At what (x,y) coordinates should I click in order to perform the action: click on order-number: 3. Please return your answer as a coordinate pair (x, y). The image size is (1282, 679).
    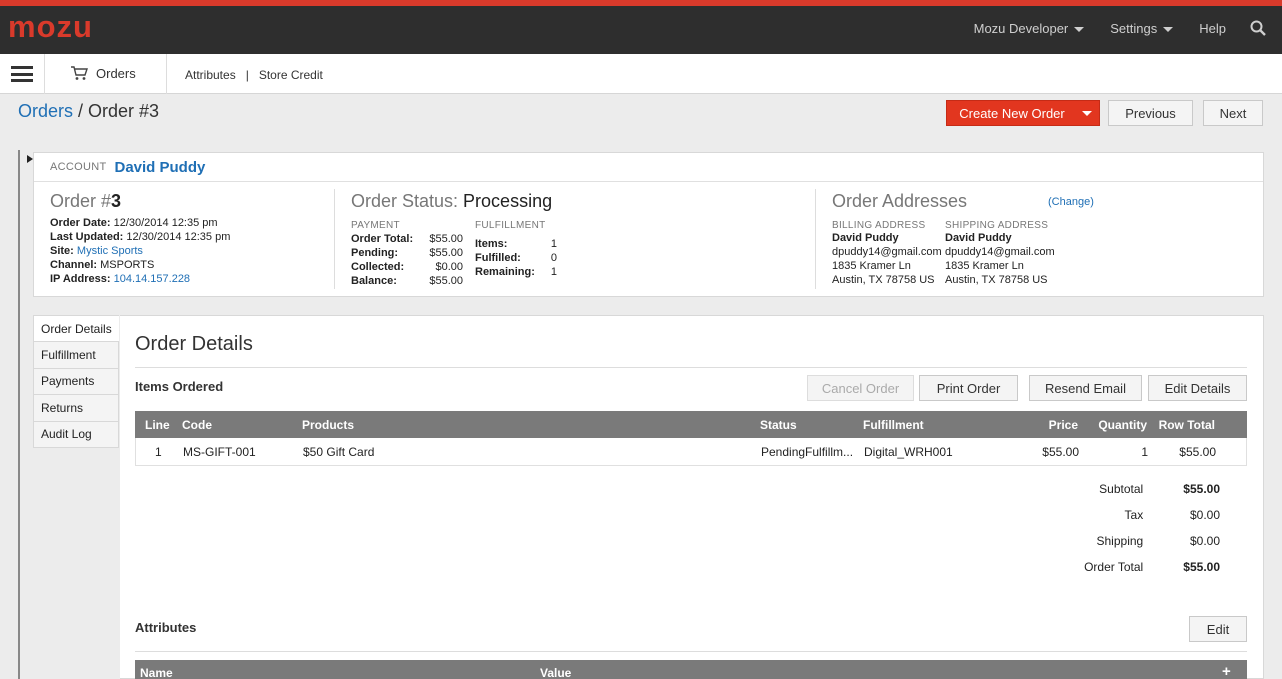
    Looking at the image, I should click on (116, 201).